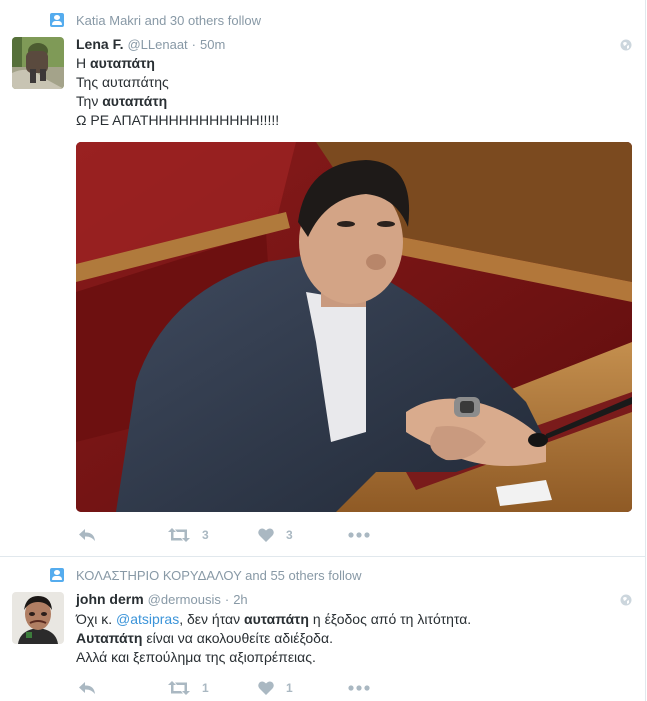 The image size is (647, 701). What do you see at coordinates (204, 638) in the screenshot?
I see `tweet-text-line: Αυταπάτη είναι να ακολουθείτε αδιέξοδα.` at bounding box center [204, 638].